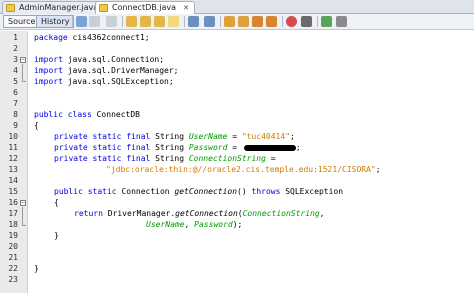 The height and width of the screenshot is (293, 474). What do you see at coordinates (15, 81) in the screenshot?
I see `line-number: 5` at bounding box center [15, 81].